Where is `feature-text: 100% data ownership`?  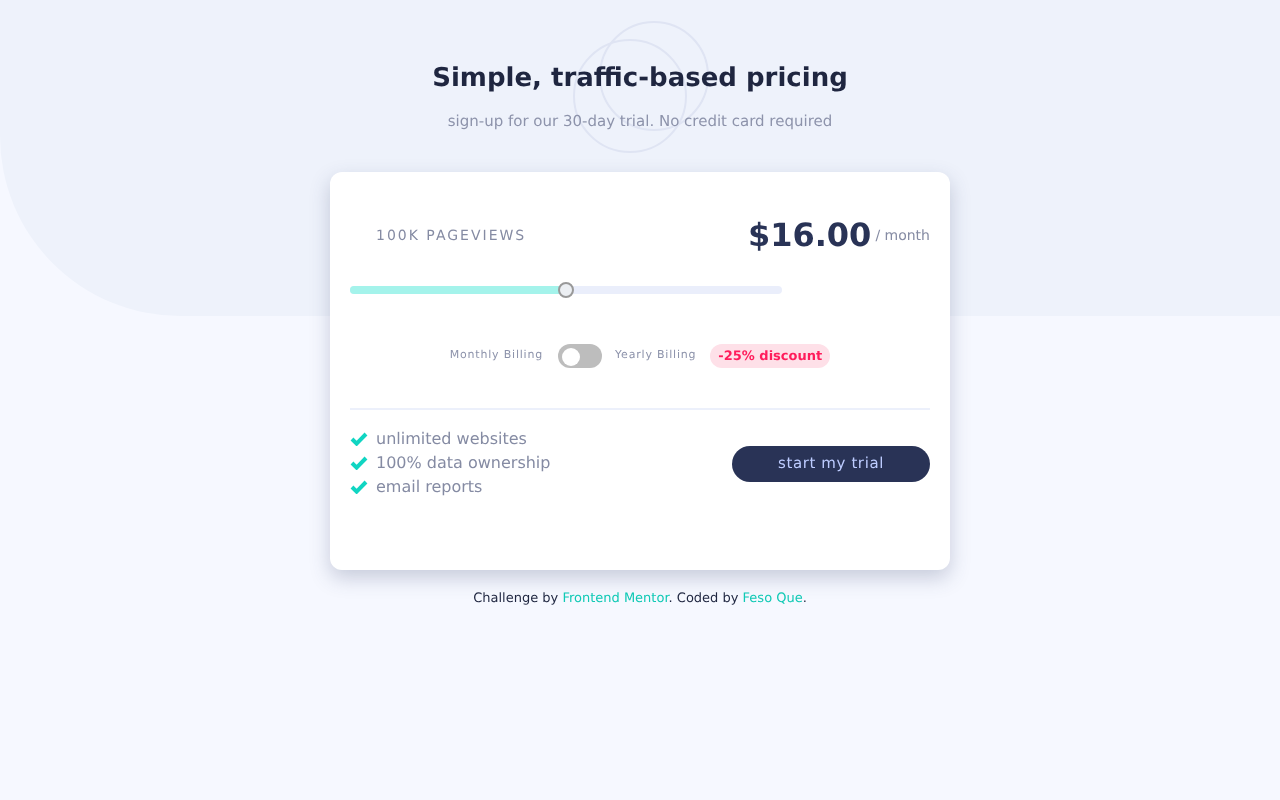
feature-text: 100% data ownership is located at coordinates (463, 463).